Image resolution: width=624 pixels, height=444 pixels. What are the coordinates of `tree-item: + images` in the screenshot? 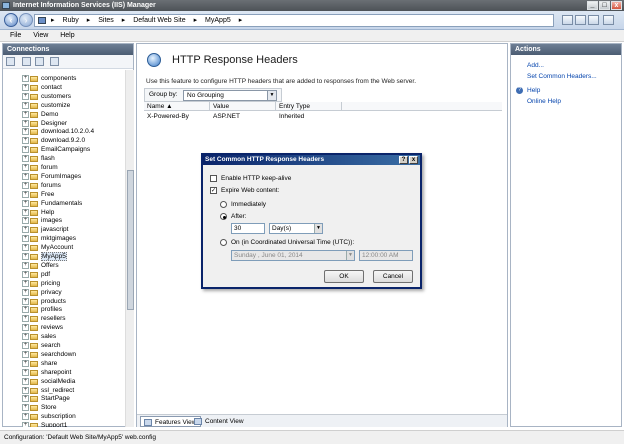 It's located at (42, 220).